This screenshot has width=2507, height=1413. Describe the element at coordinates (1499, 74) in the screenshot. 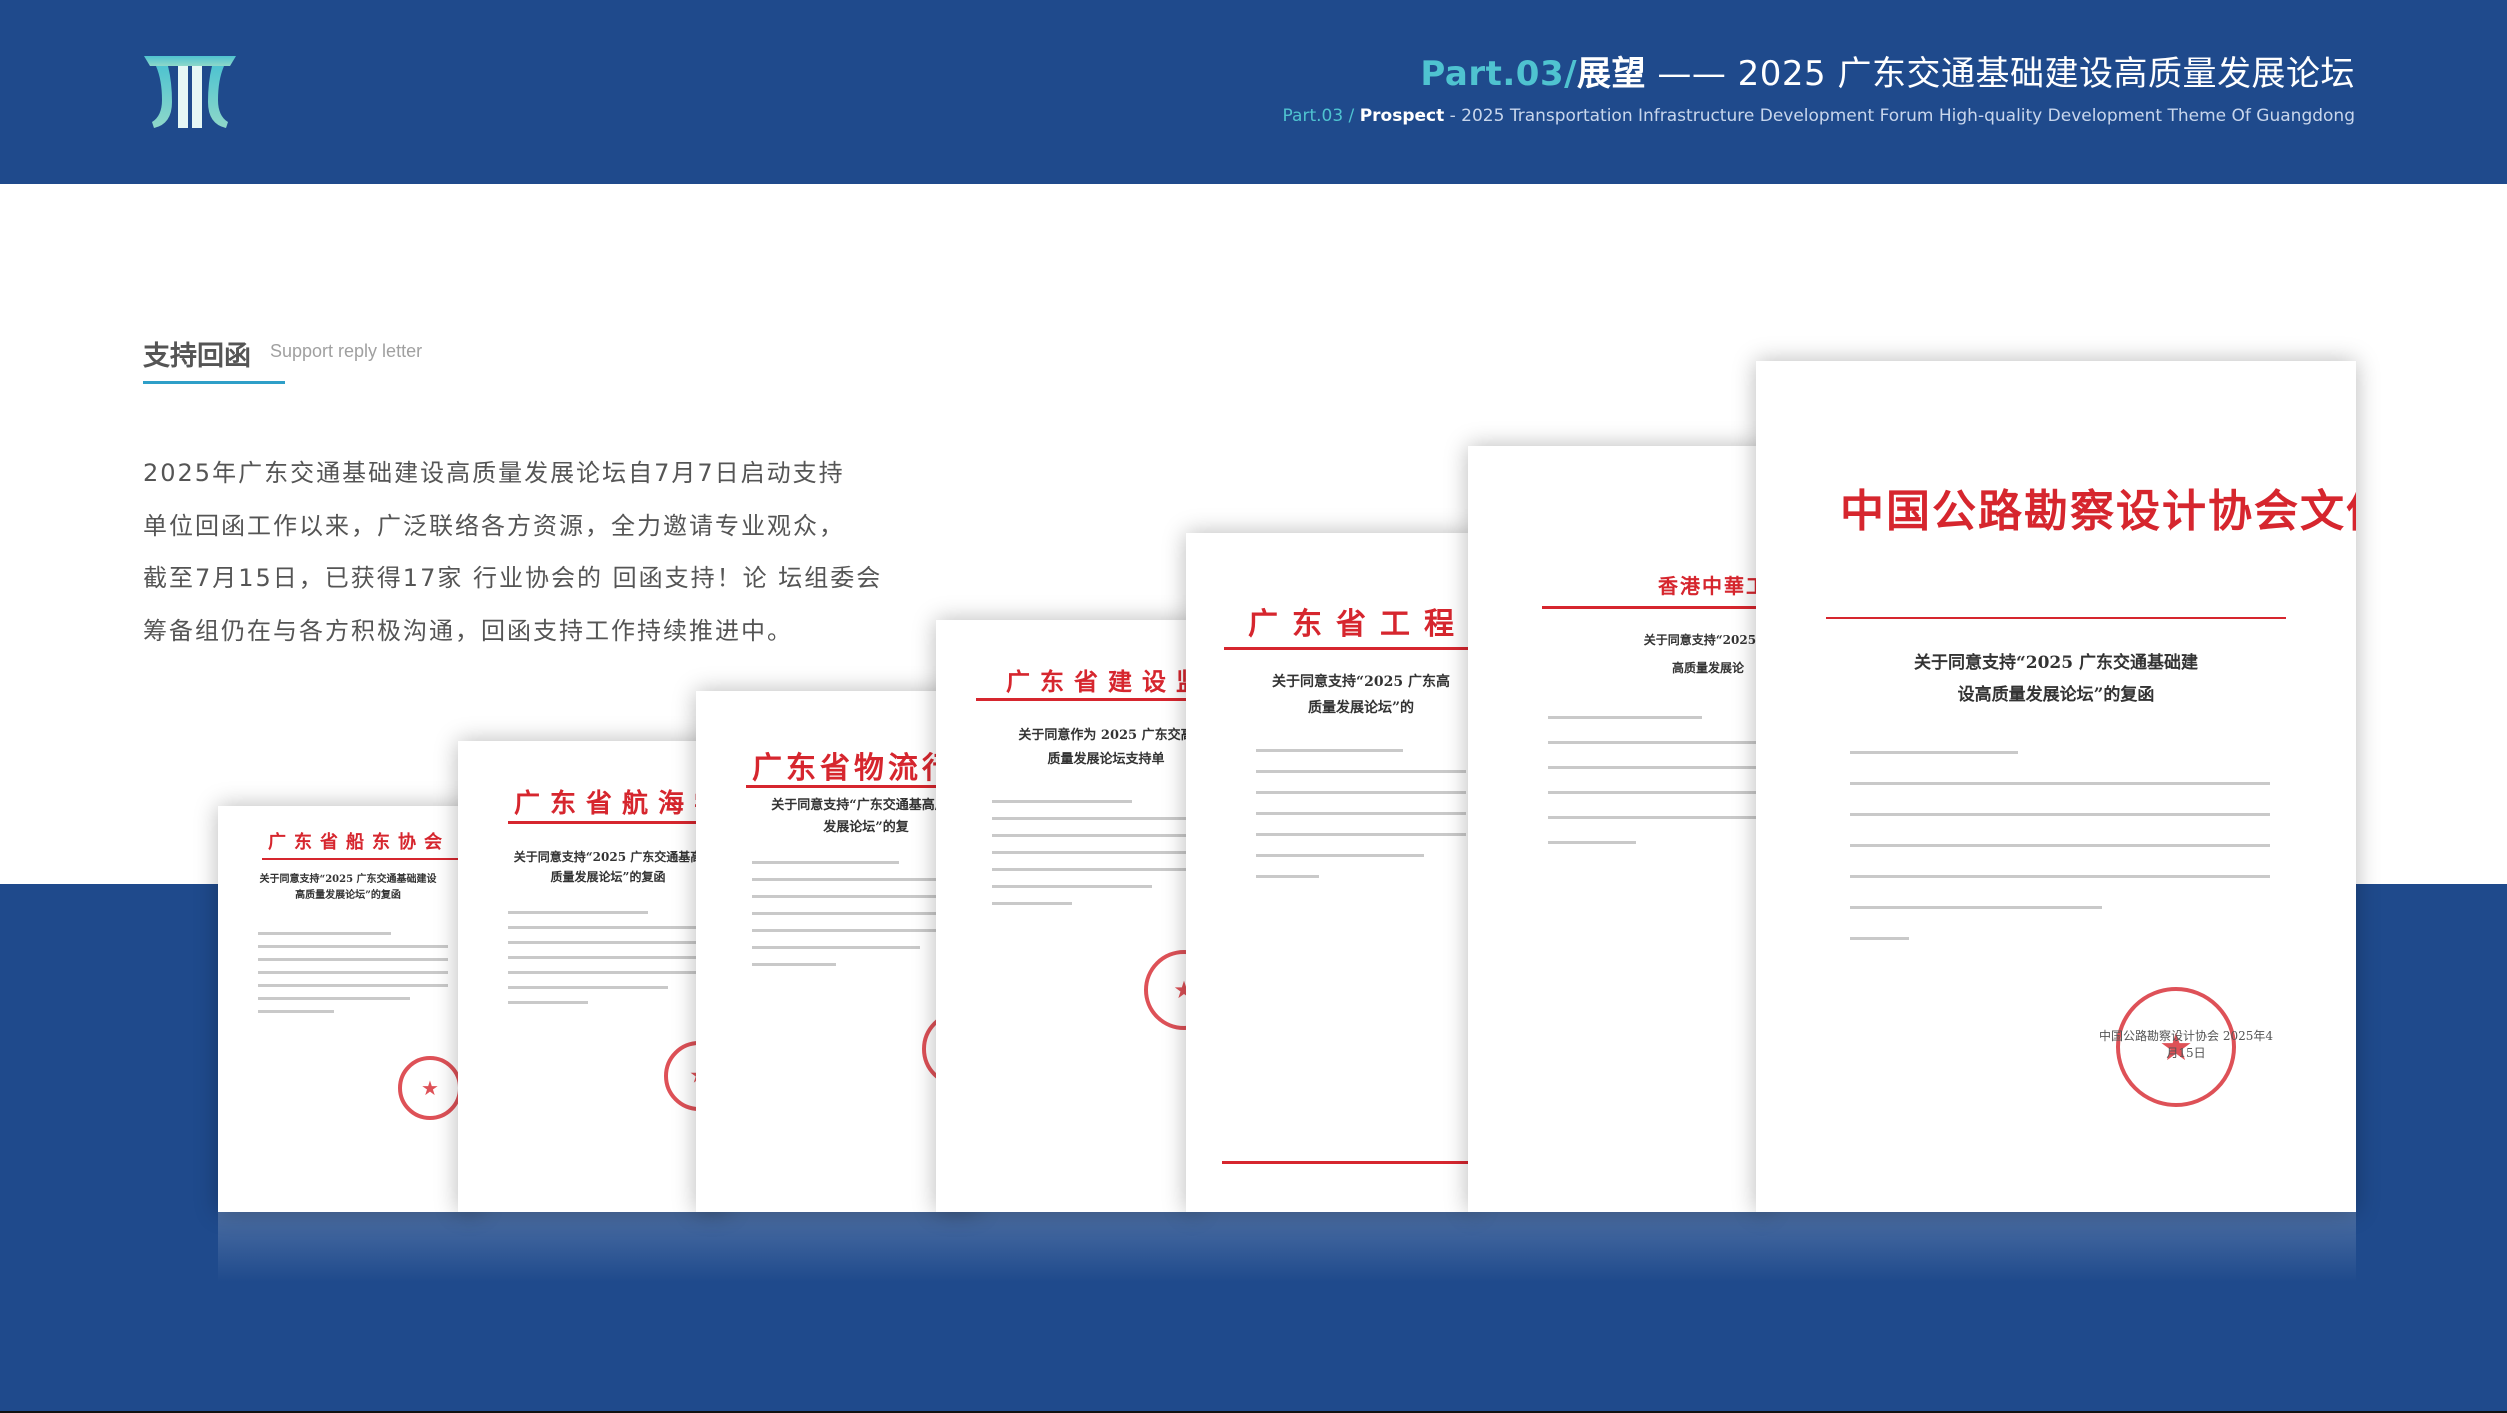

I see `part-number: Part.03/` at that location.